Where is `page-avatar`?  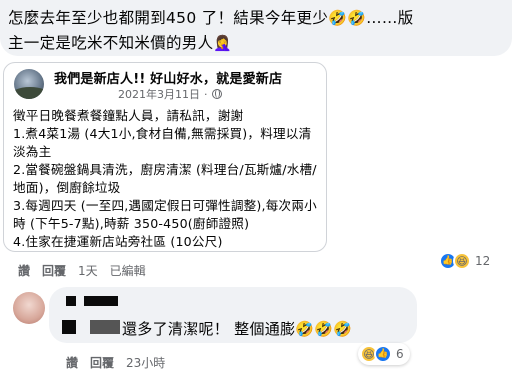 page-avatar is located at coordinates (29, 84).